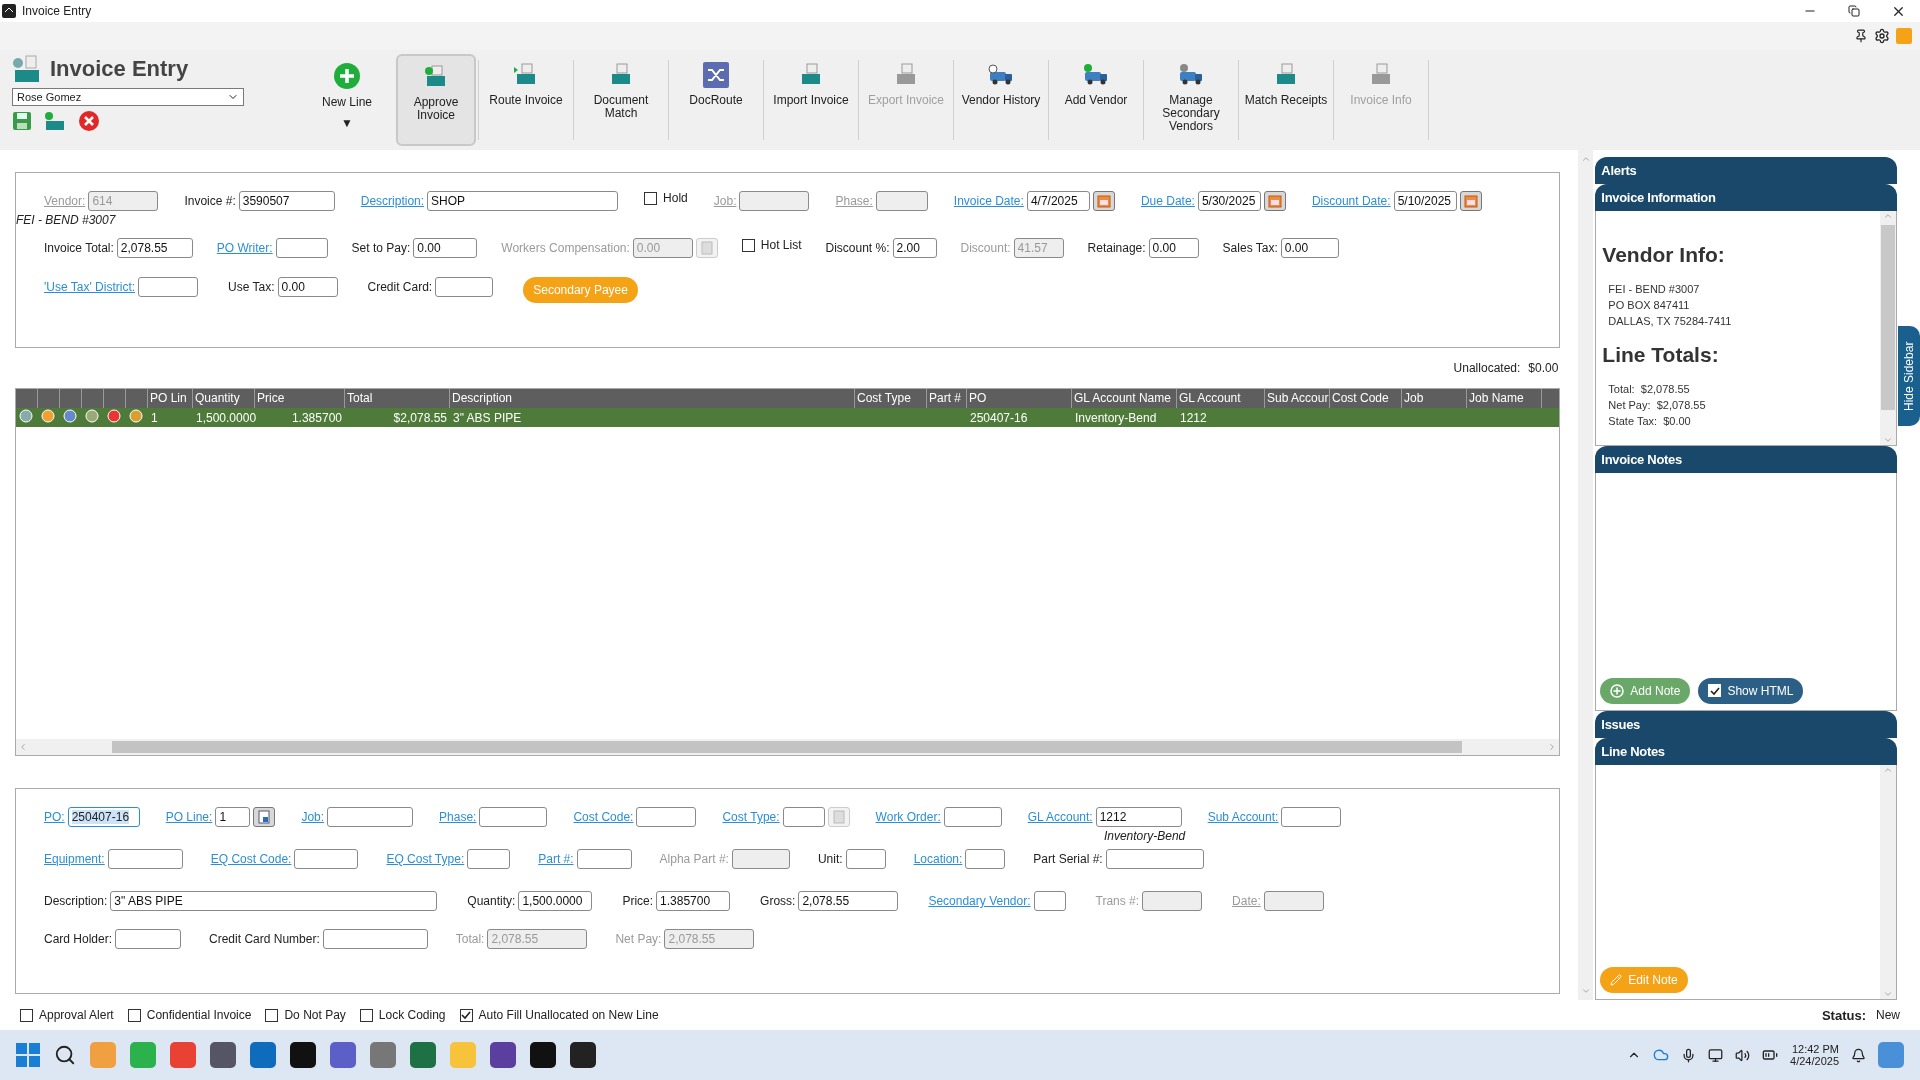 The width and height of the screenshot is (1920, 1080). I want to click on cloud-icon, so click(1661, 1055).